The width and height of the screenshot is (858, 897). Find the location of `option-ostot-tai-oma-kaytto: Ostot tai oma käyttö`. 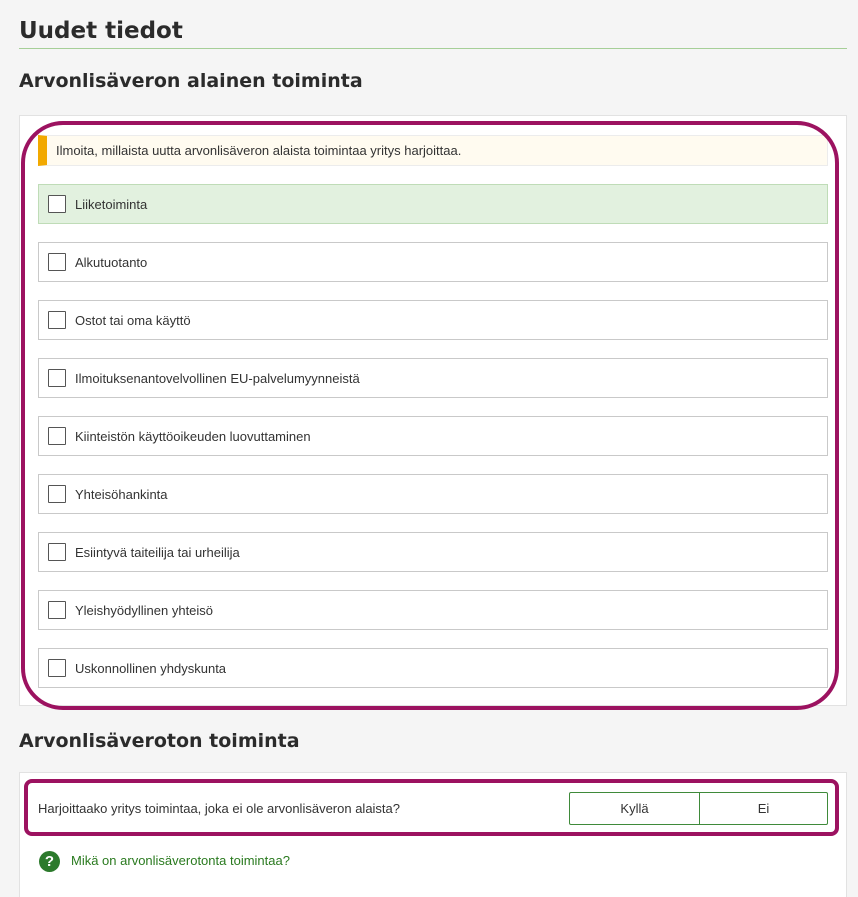

option-ostot-tai-oma-kaytto: Ostot tai oma käyttö is located at coordinates (433, 320).